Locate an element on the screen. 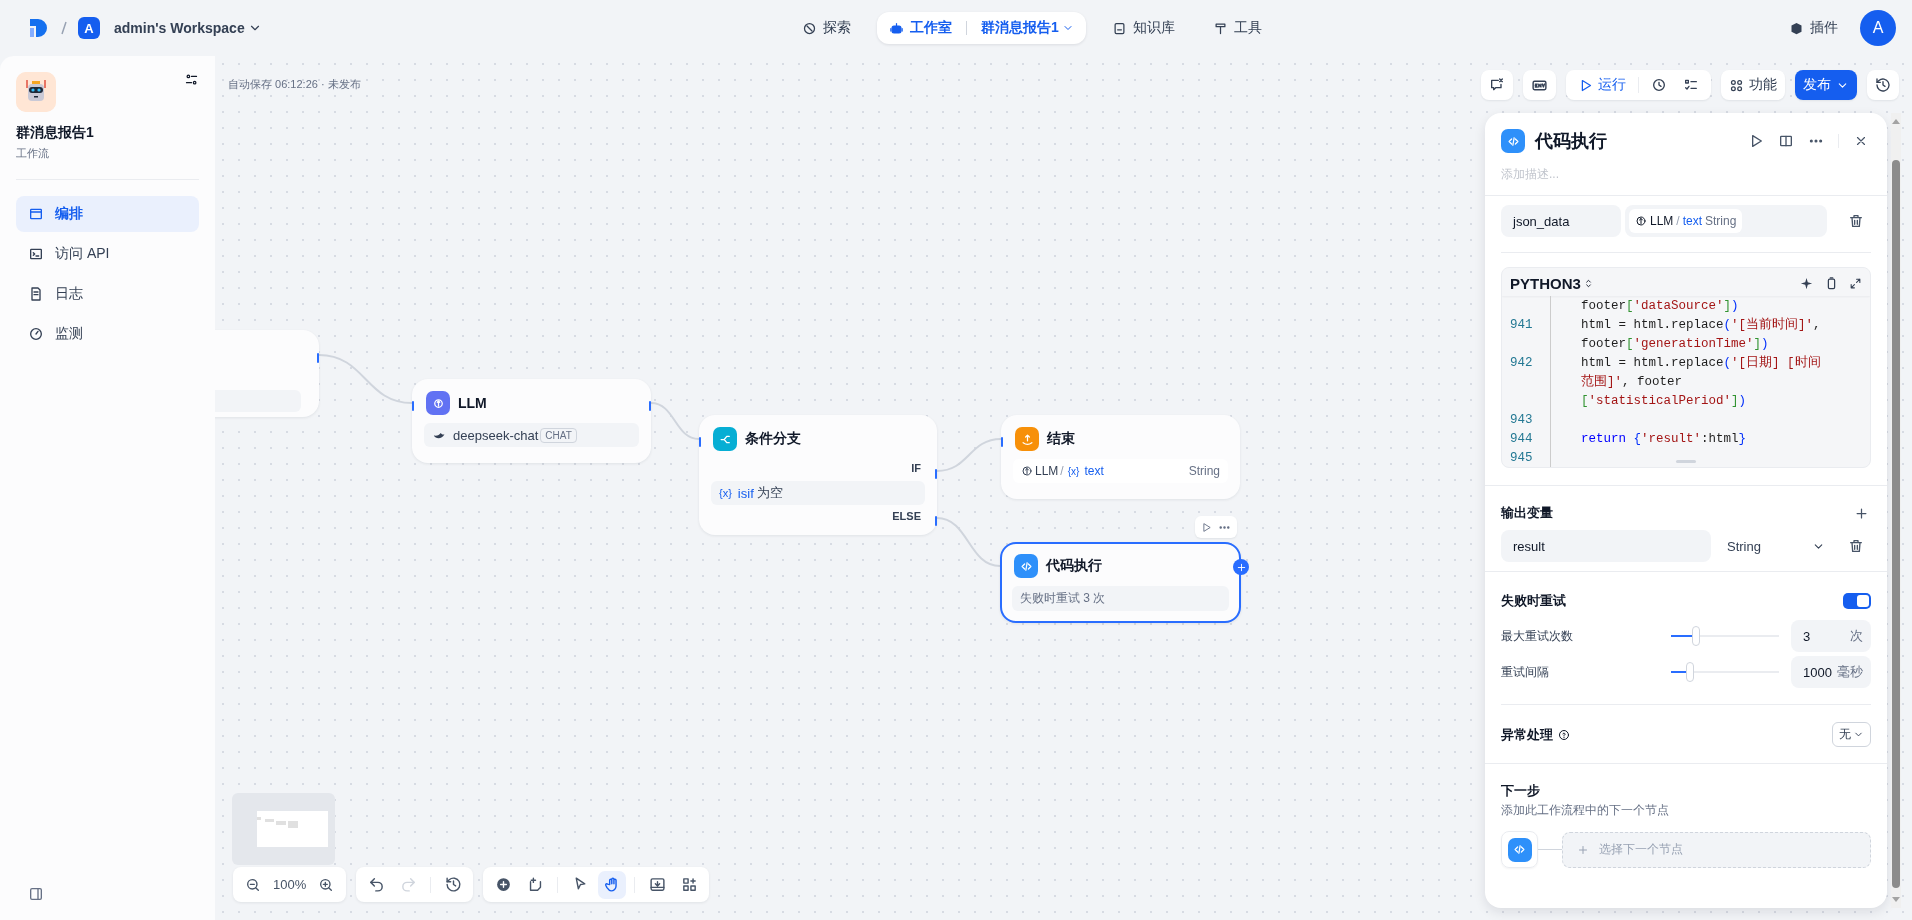  book-open-icon is located at coordinates (1786, 141).